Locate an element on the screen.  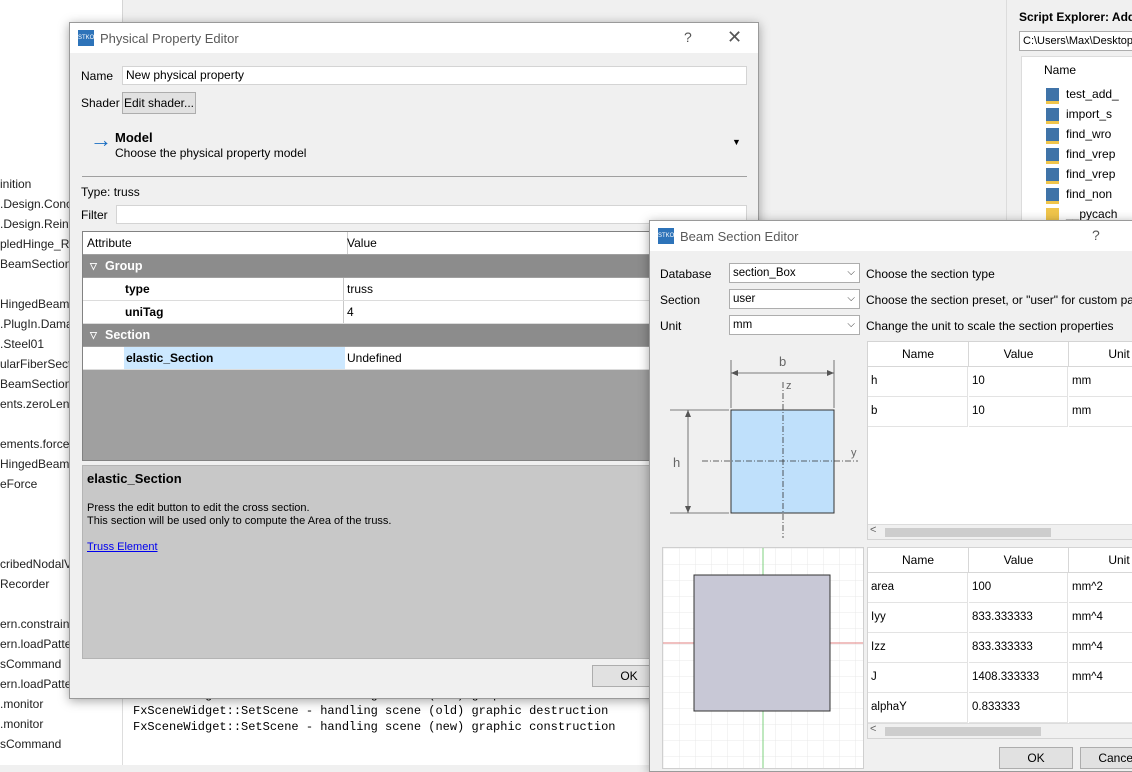
close-icon: ✕ is located at coordinates (734, 37).